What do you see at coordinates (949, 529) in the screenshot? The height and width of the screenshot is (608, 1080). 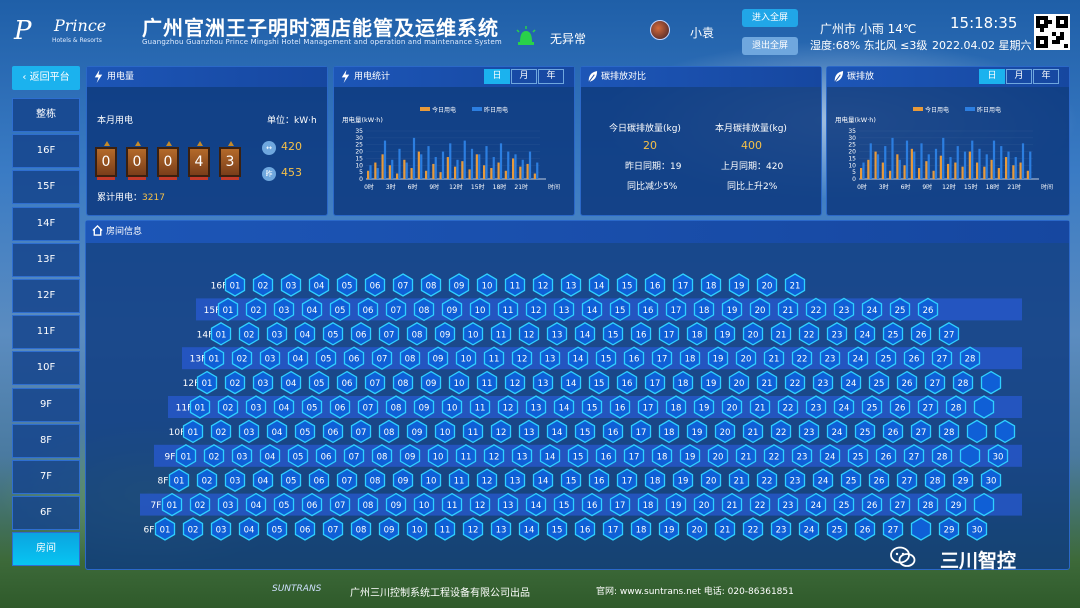 I see `room-cell: 29` at bounding box center [949, 529].